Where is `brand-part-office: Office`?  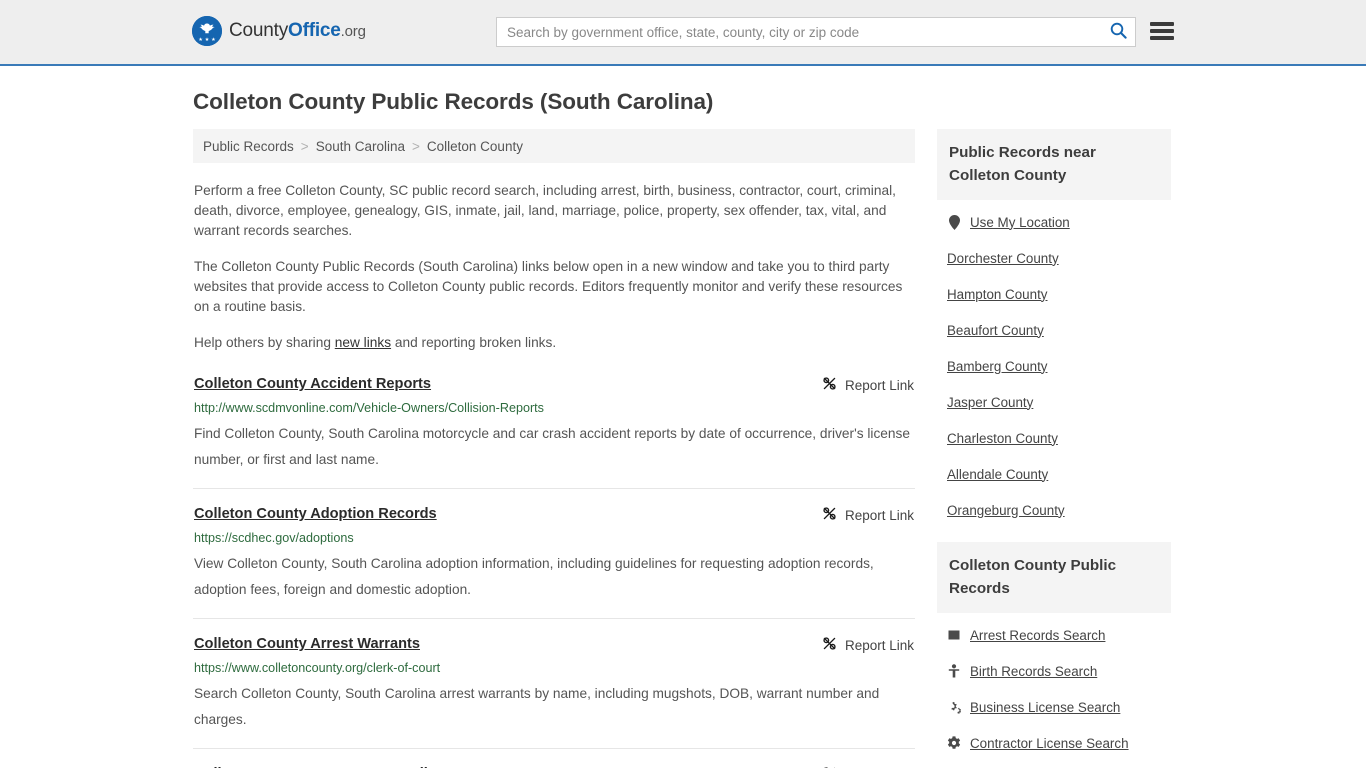
brand-part-office: Office is located at coordinates (314, 30).